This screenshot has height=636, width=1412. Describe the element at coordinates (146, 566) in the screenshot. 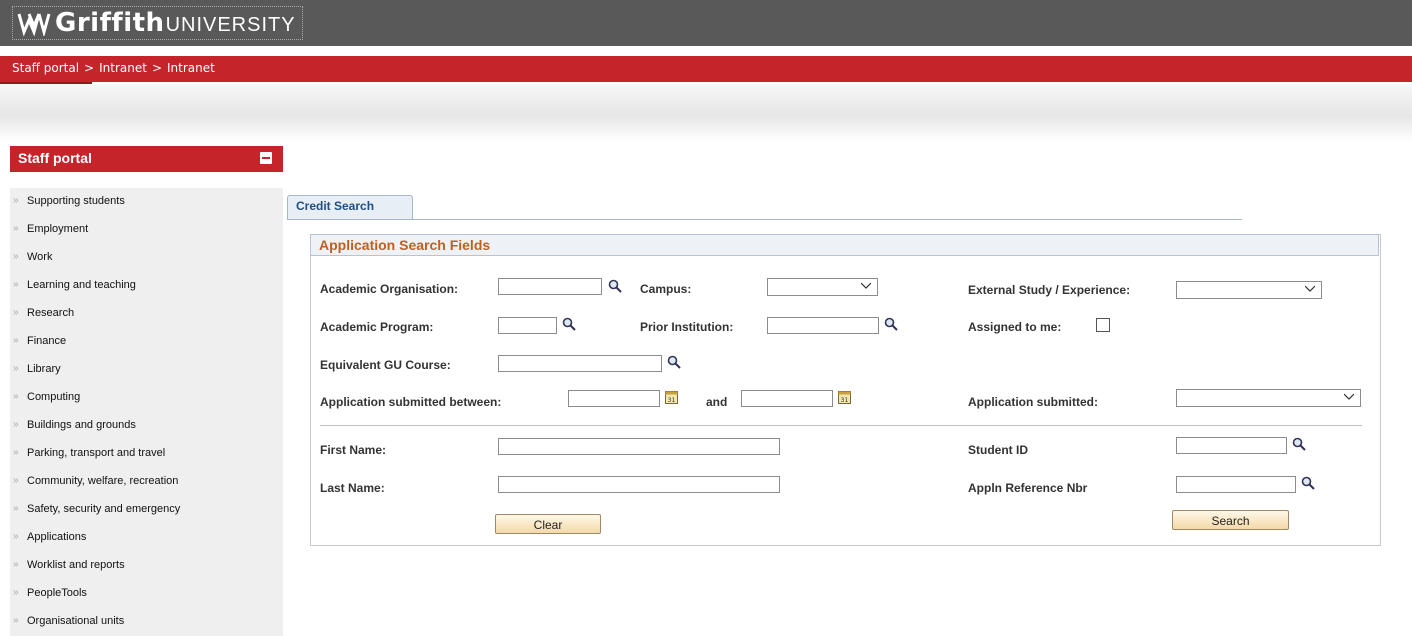

I see `sidebar-item-worklist-reports: » Worklist and reports` at that location.